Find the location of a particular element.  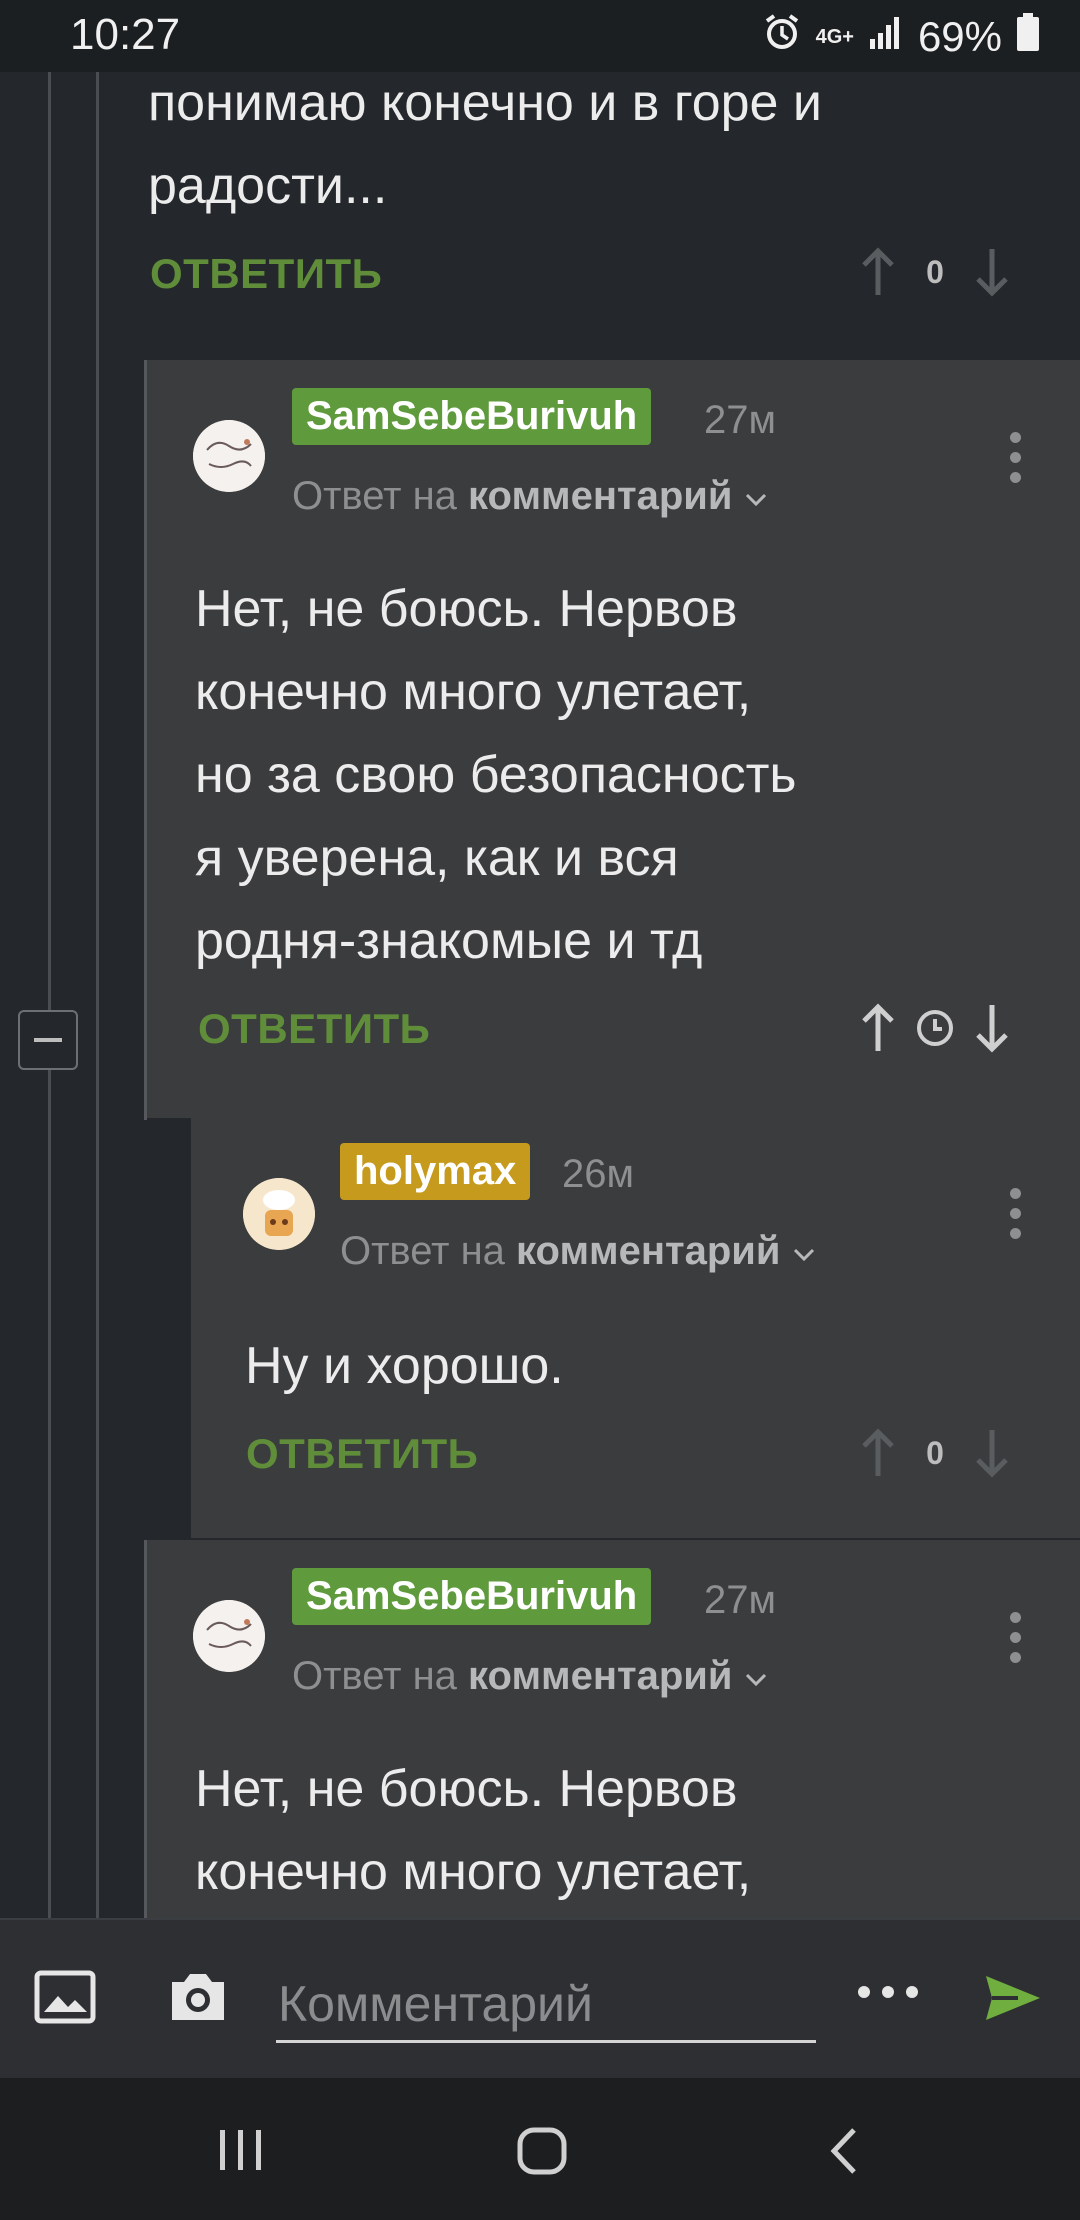

vote-controls is located at coordinates (935, 1028).